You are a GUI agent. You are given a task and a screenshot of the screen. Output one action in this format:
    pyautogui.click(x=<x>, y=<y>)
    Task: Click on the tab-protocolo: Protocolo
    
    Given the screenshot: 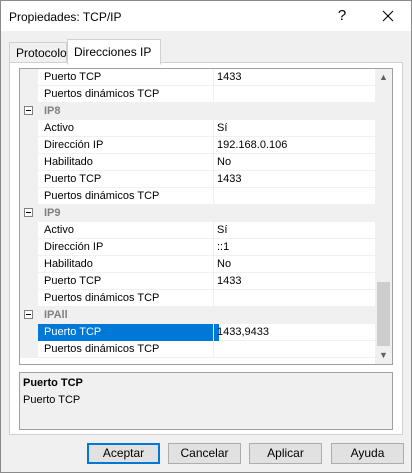 What is the action you would take?
    pyautogui.click(x=38, y=52)
    